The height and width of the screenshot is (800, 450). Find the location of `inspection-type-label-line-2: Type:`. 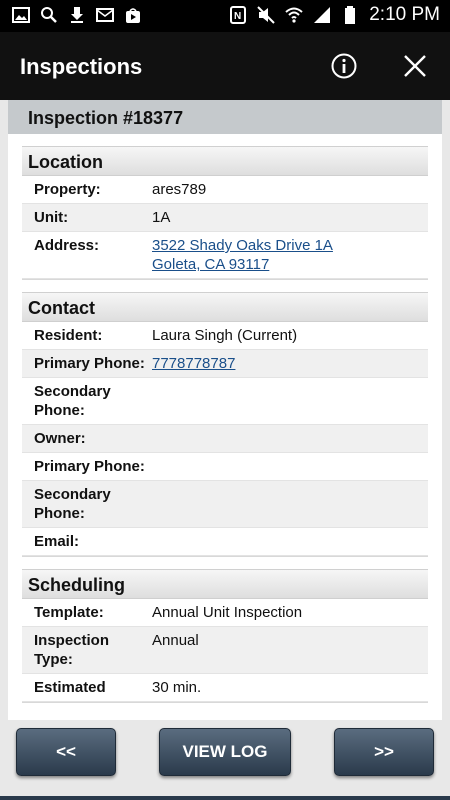

inspection-type-label-line-2: Type: is located at coordinates (53, 659).